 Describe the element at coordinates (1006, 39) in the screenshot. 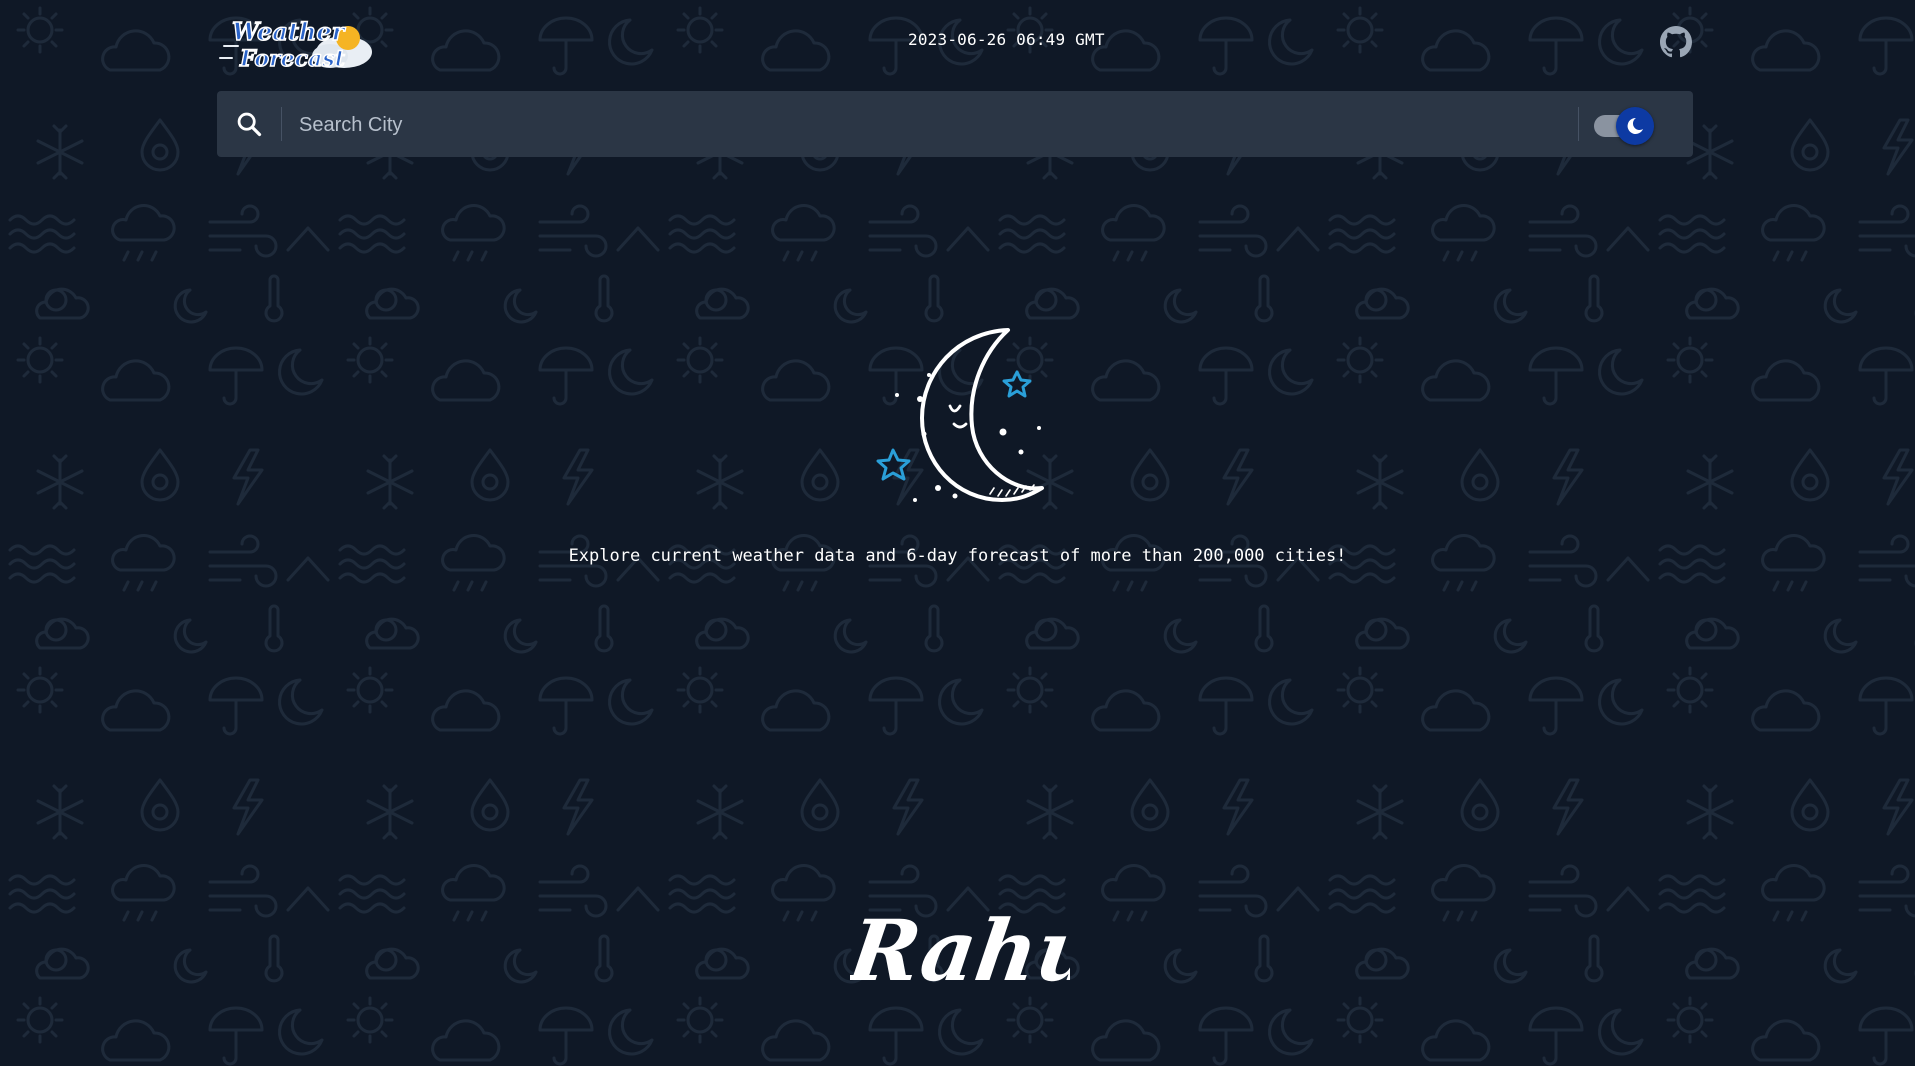

I see `current-datetime: 2023-06-26 06:49 GMT` at that location.